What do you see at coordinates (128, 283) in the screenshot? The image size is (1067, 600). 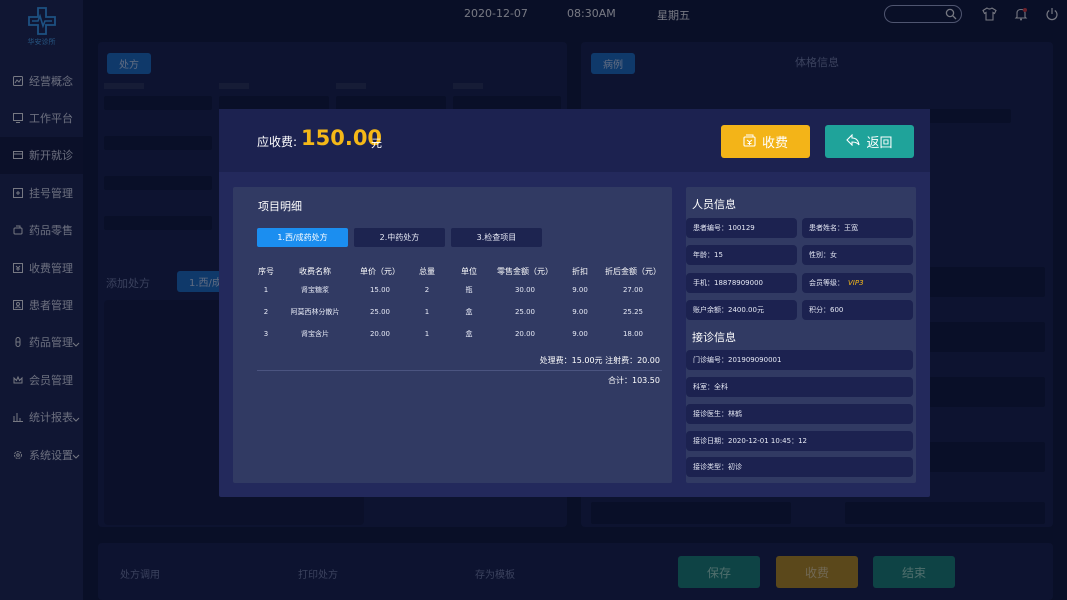 I see `add-prescription-label: 添加处方` at bounding box center [128, 283].